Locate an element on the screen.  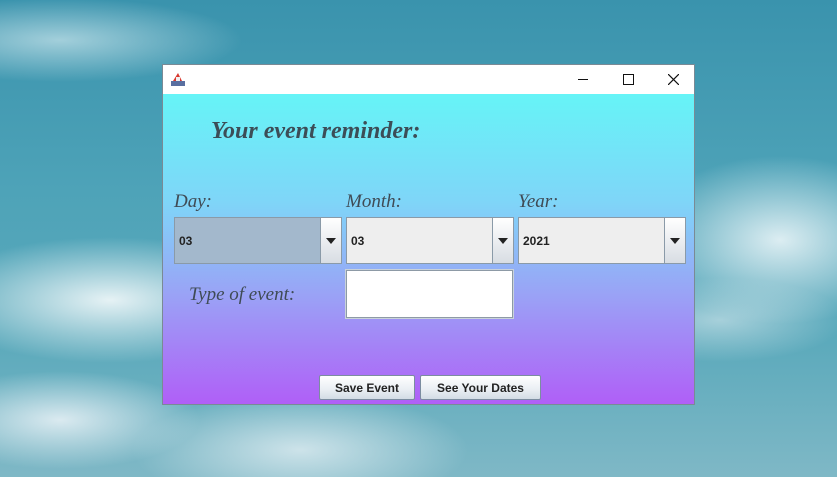
month-select: 03 is located at coordinates (430, 240).